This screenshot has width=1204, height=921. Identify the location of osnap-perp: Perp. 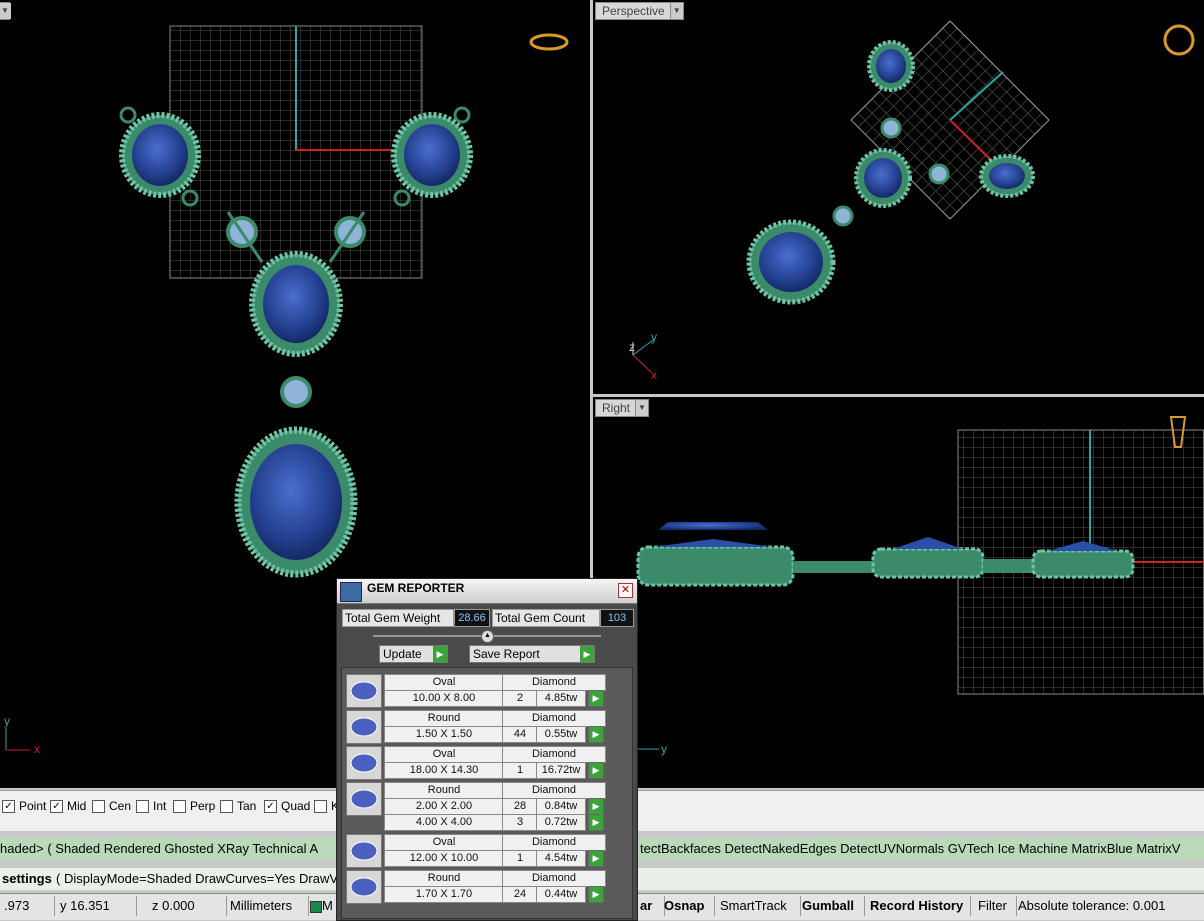
(194, 806).